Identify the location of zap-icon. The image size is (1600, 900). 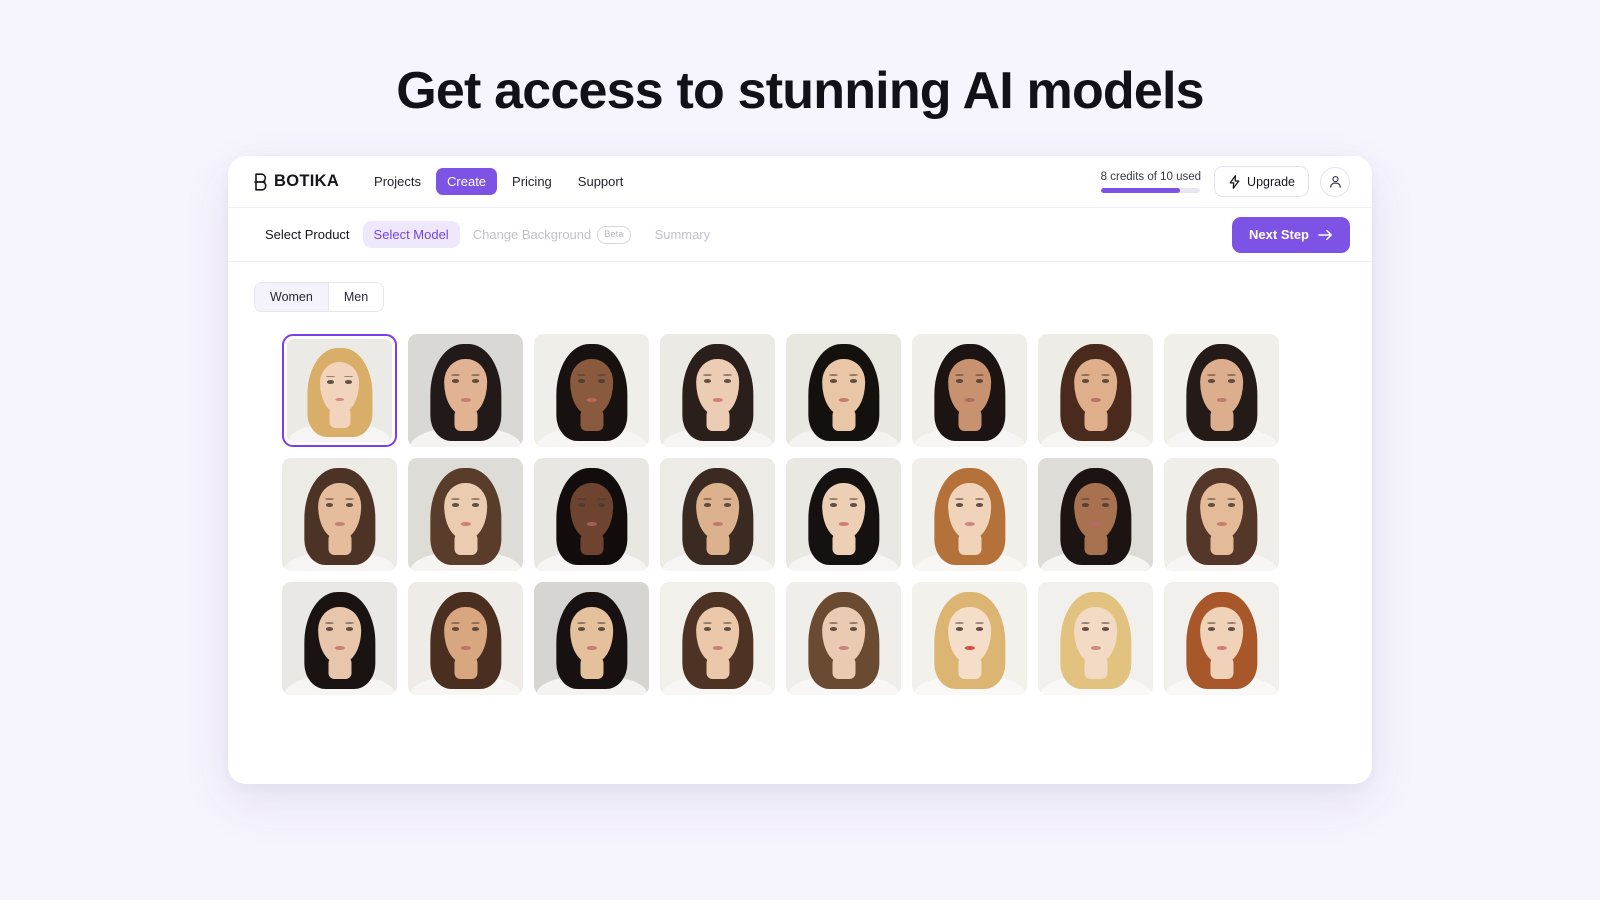
(1234, 181).